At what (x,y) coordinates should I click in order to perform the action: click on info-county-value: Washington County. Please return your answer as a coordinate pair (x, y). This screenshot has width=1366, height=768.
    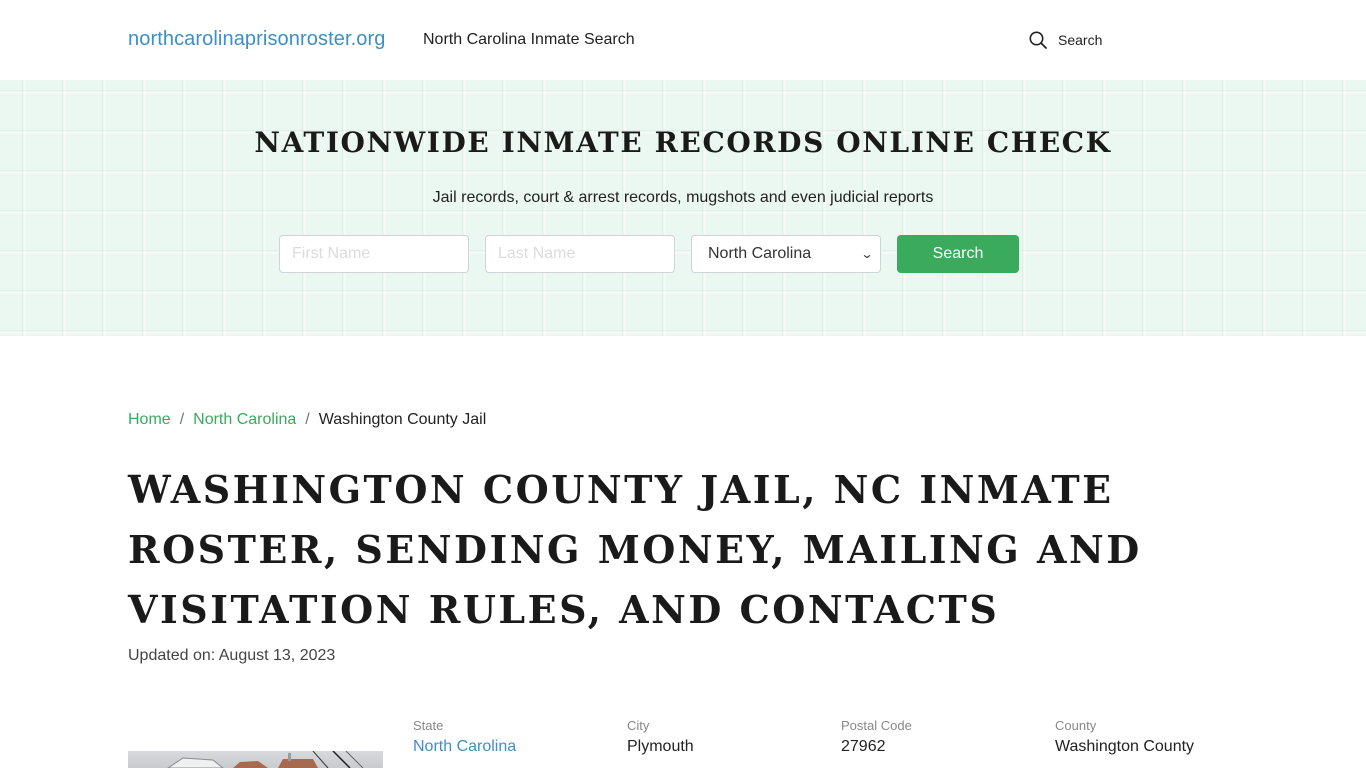
    Looking at the image, I should click on (1125, 746).